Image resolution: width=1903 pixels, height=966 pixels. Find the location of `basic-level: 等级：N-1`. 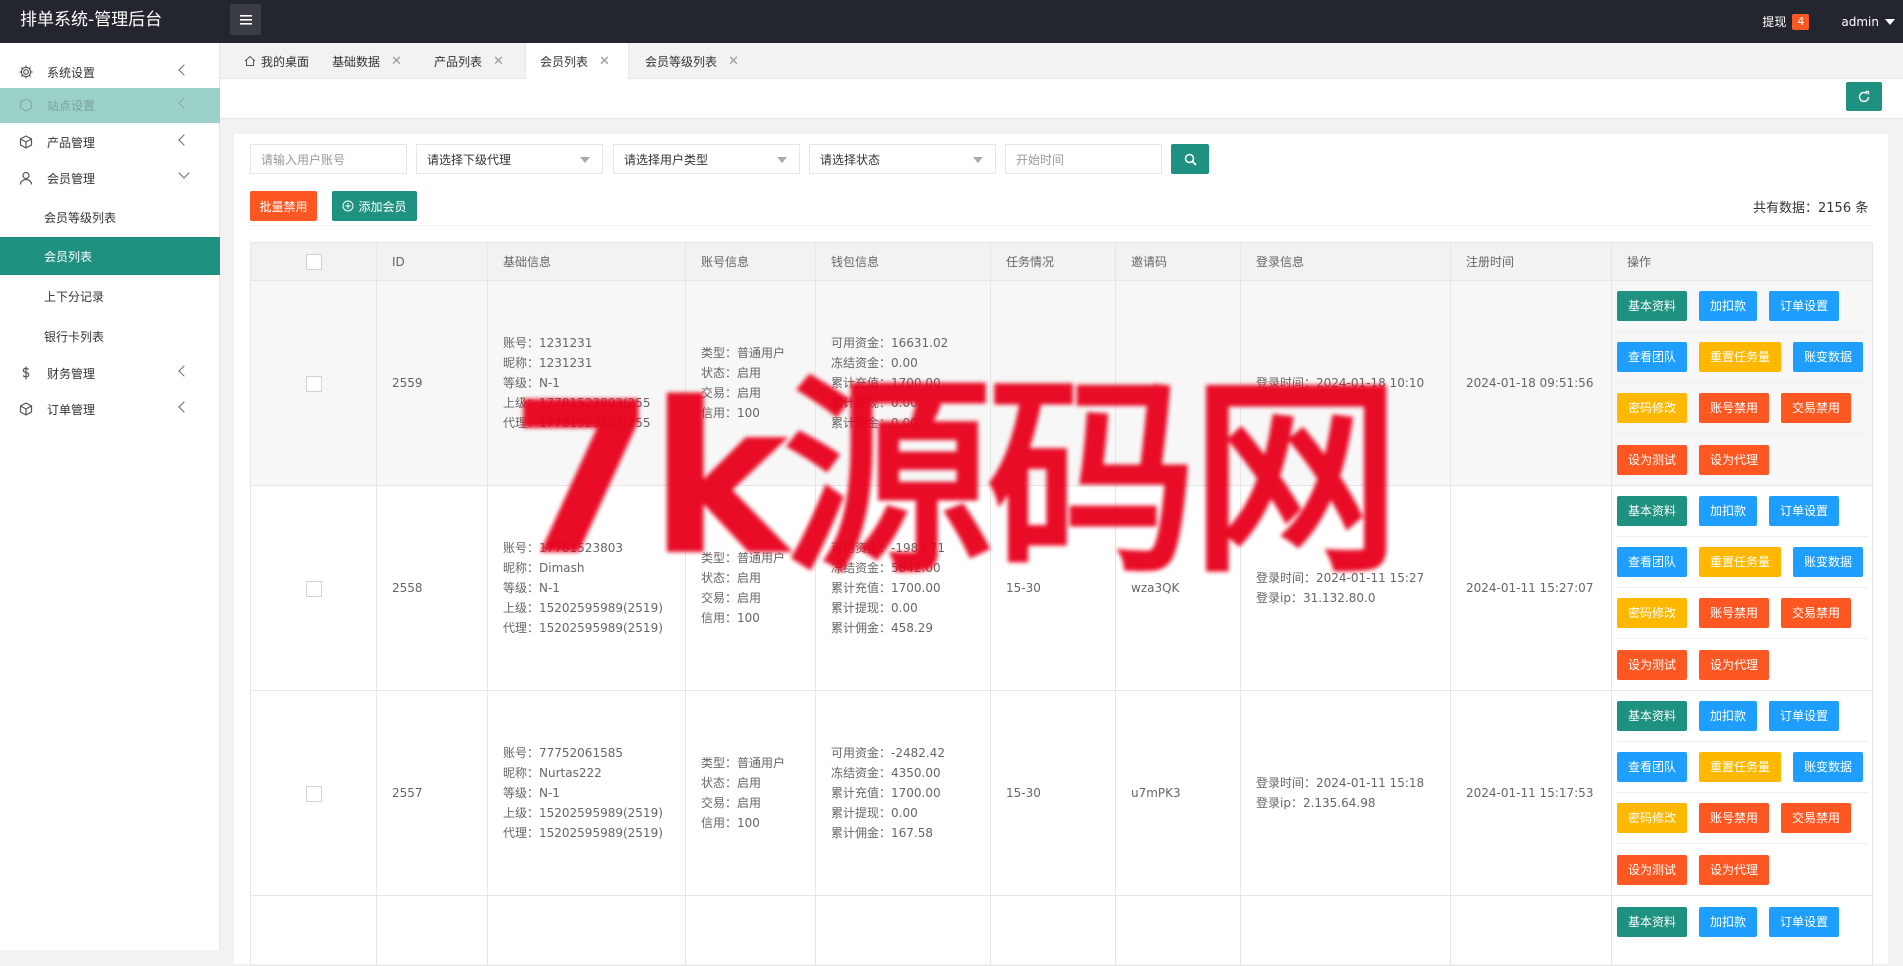

basic-level: 等级：N-1 is located at coordinates (531, 383).